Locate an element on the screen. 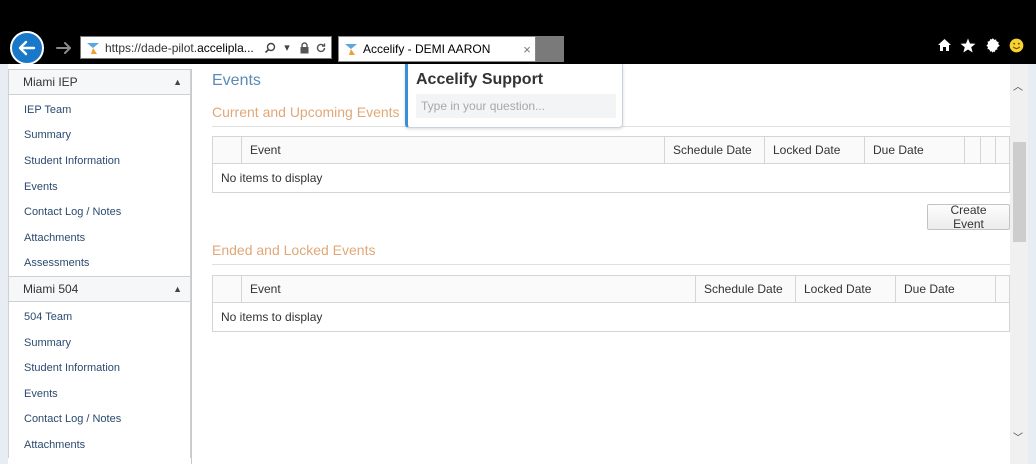  support-question-input is located at coordinates (516, 106).